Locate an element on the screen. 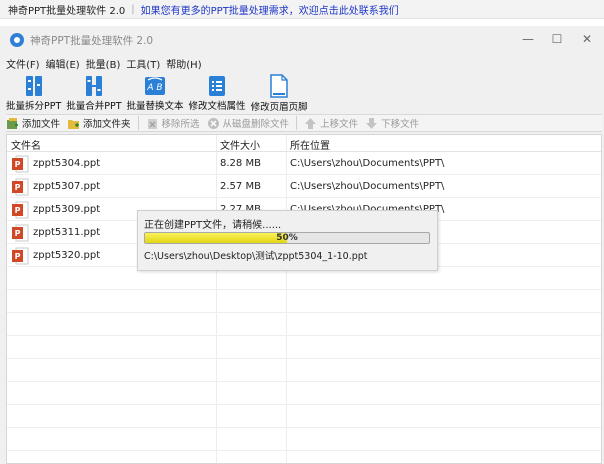 The width and height of the screenshot is (604, 464). table-header: 文件名 文件大小 所在位置 is located at coordinates (304, 143).